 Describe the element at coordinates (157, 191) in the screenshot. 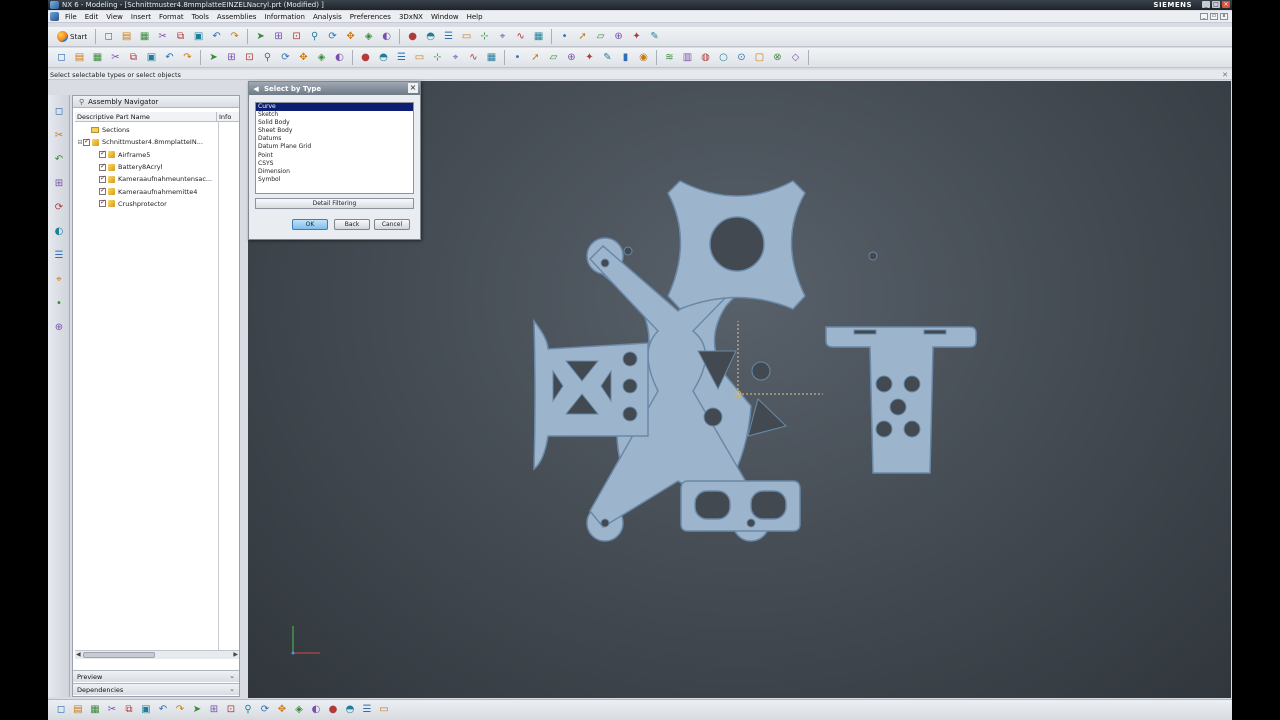

I see `tree-row: Kameraaufnahmemitte4` at that location.